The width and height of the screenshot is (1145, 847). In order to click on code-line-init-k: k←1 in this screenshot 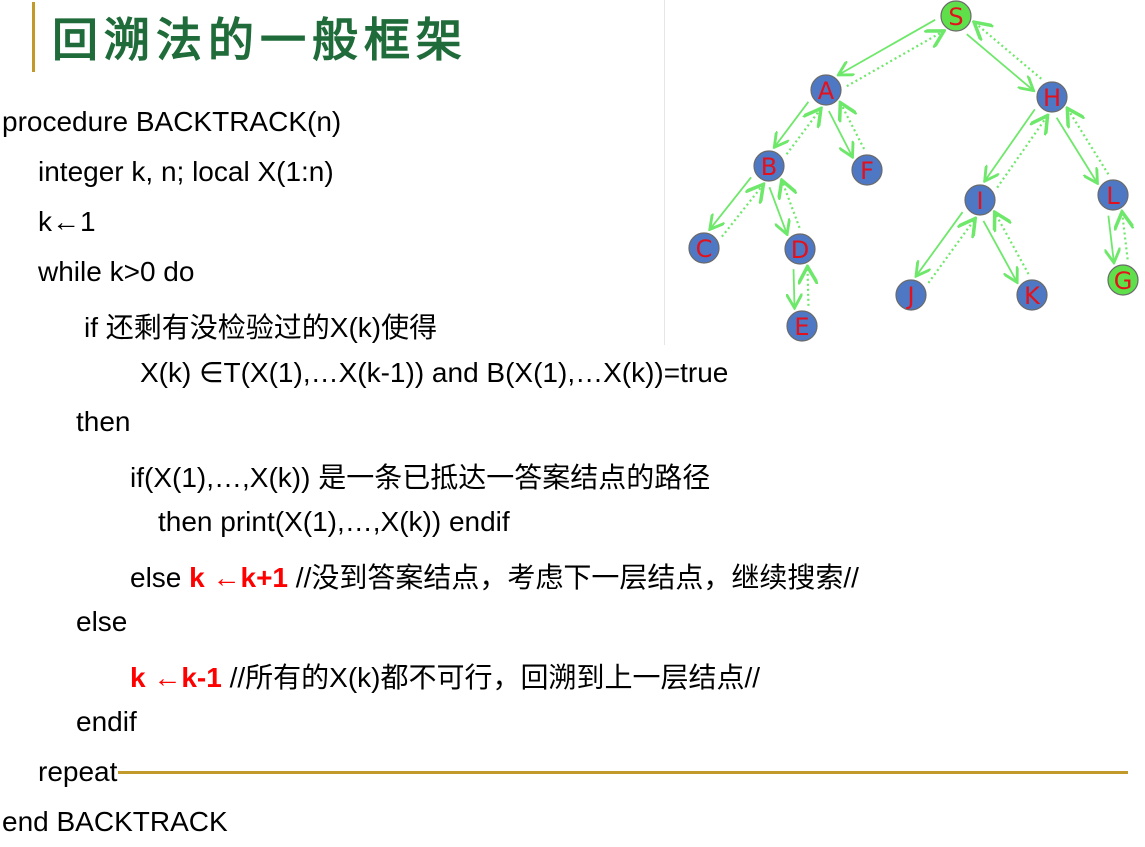, I will do `click(67, 221)`.